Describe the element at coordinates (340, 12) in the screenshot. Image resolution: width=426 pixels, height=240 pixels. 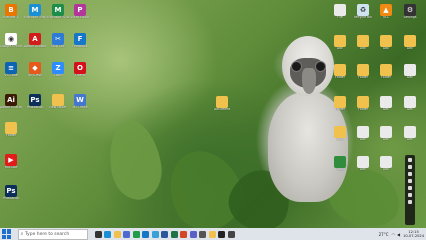
I see `desktop-icon: File` at that location.